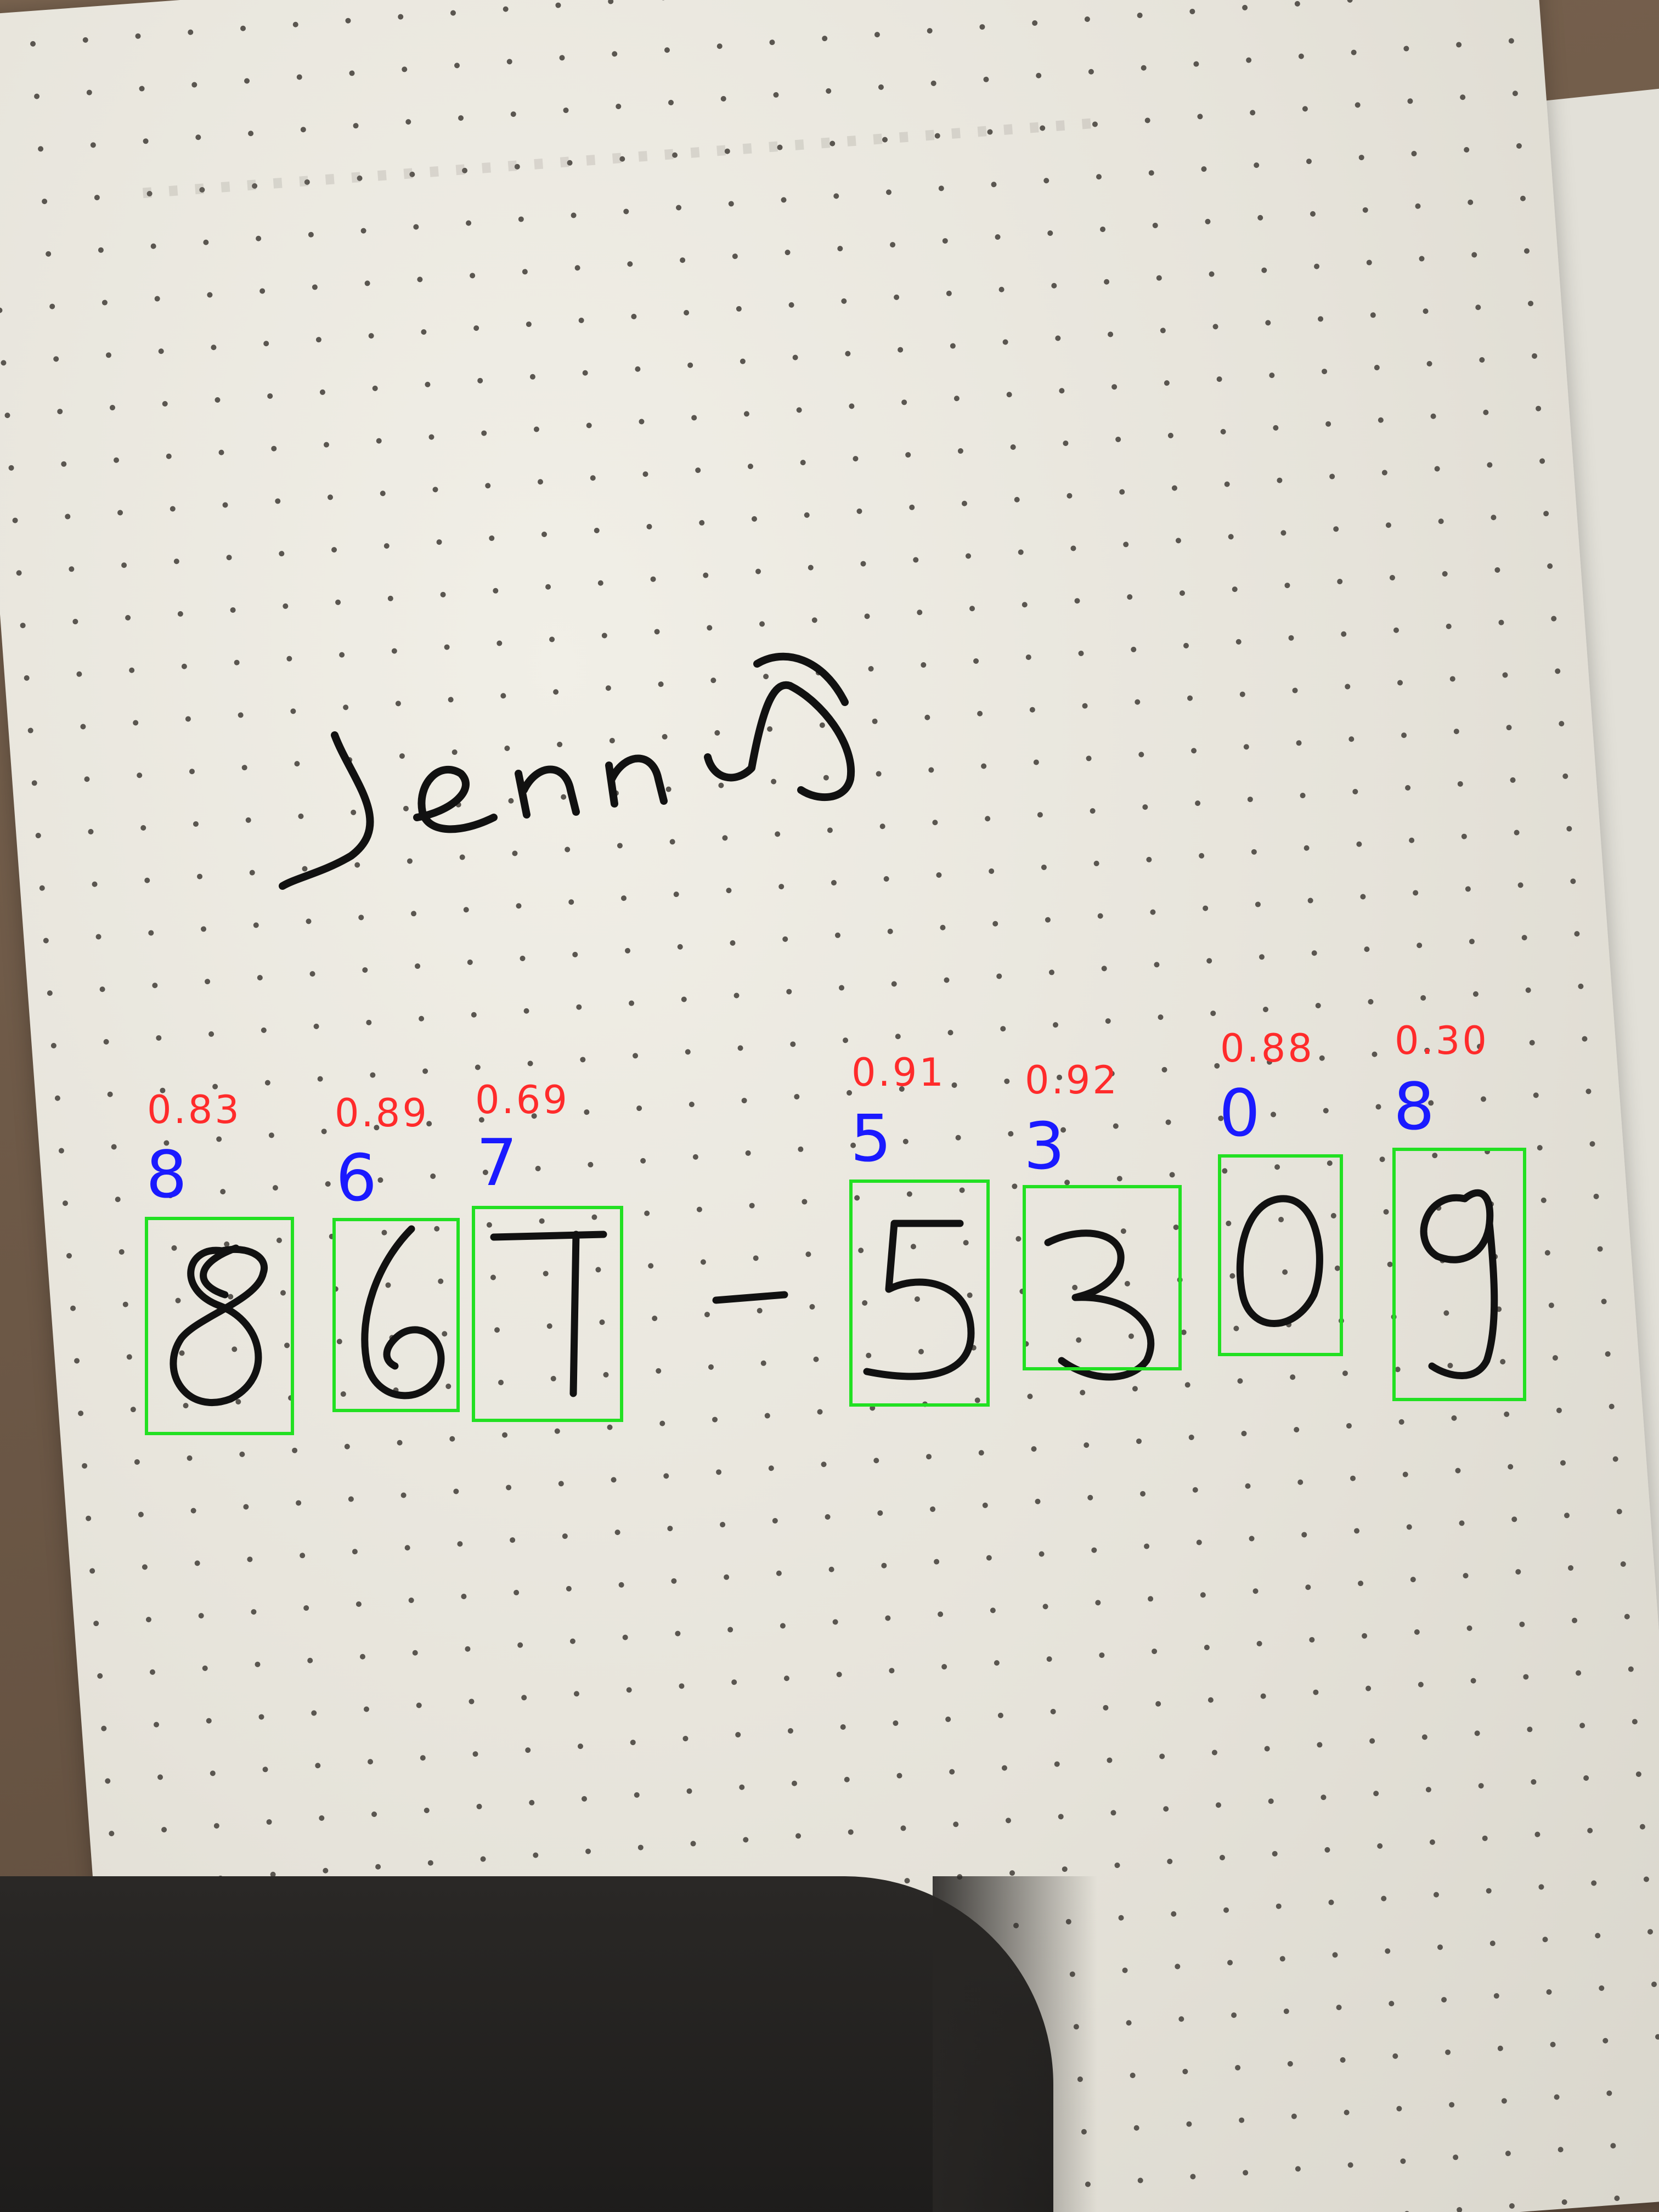 Image resolution: width=1659 pixels, height=2212 pixels. I want to click on detection-label-5: 3, so click(1044, 1146).